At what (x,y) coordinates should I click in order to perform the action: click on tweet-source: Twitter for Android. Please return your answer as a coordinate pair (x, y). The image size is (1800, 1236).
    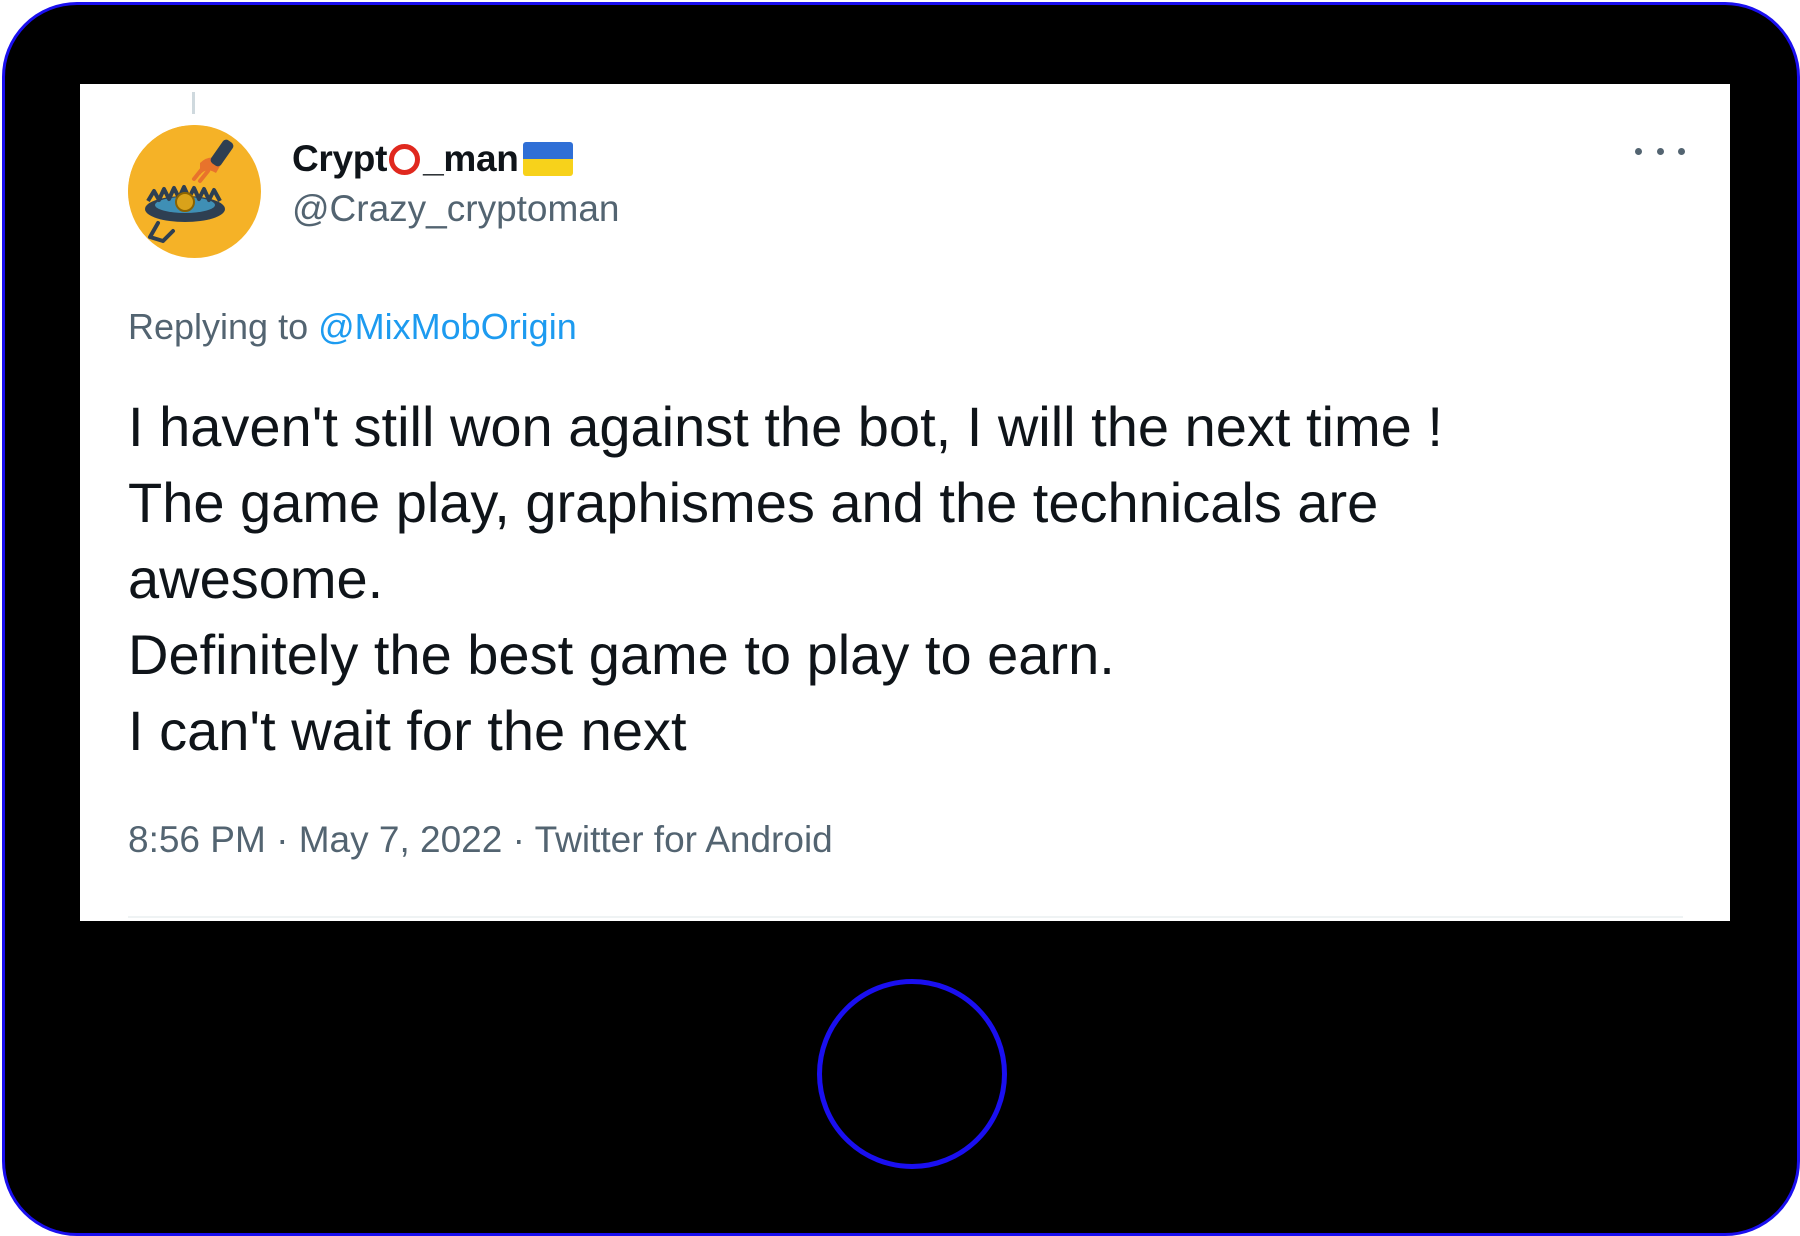
    Looking at the image, I should click on (684, 839).